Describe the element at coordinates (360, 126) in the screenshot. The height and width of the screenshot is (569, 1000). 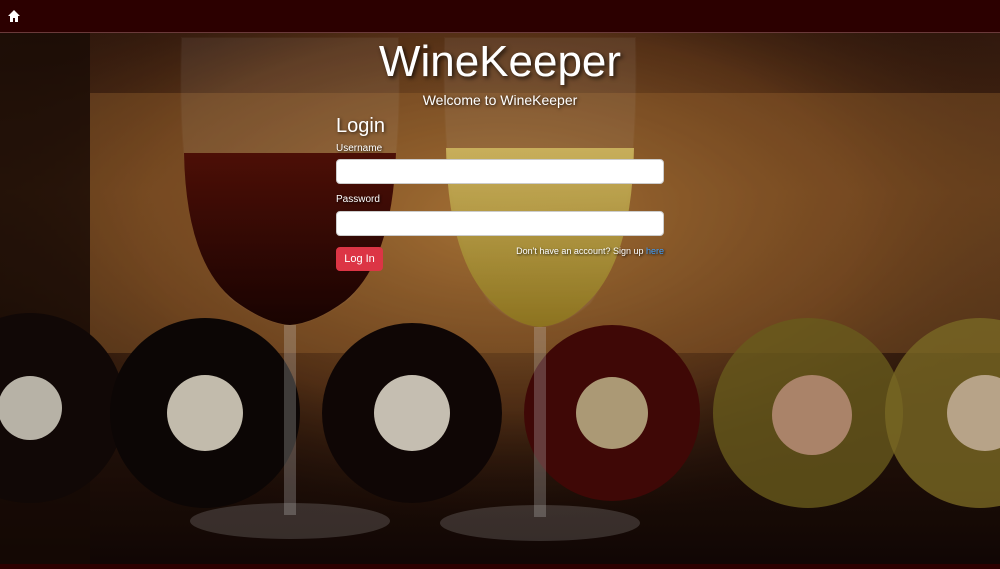
I see `login-heading: Login` at that location.